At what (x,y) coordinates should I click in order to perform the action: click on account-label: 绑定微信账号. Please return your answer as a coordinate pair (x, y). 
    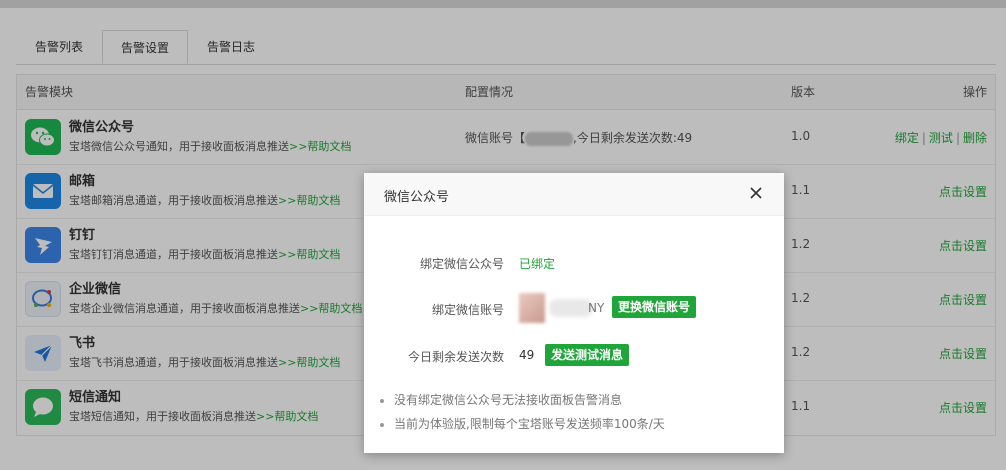
    Looking at the image, I should click on (467, 310).